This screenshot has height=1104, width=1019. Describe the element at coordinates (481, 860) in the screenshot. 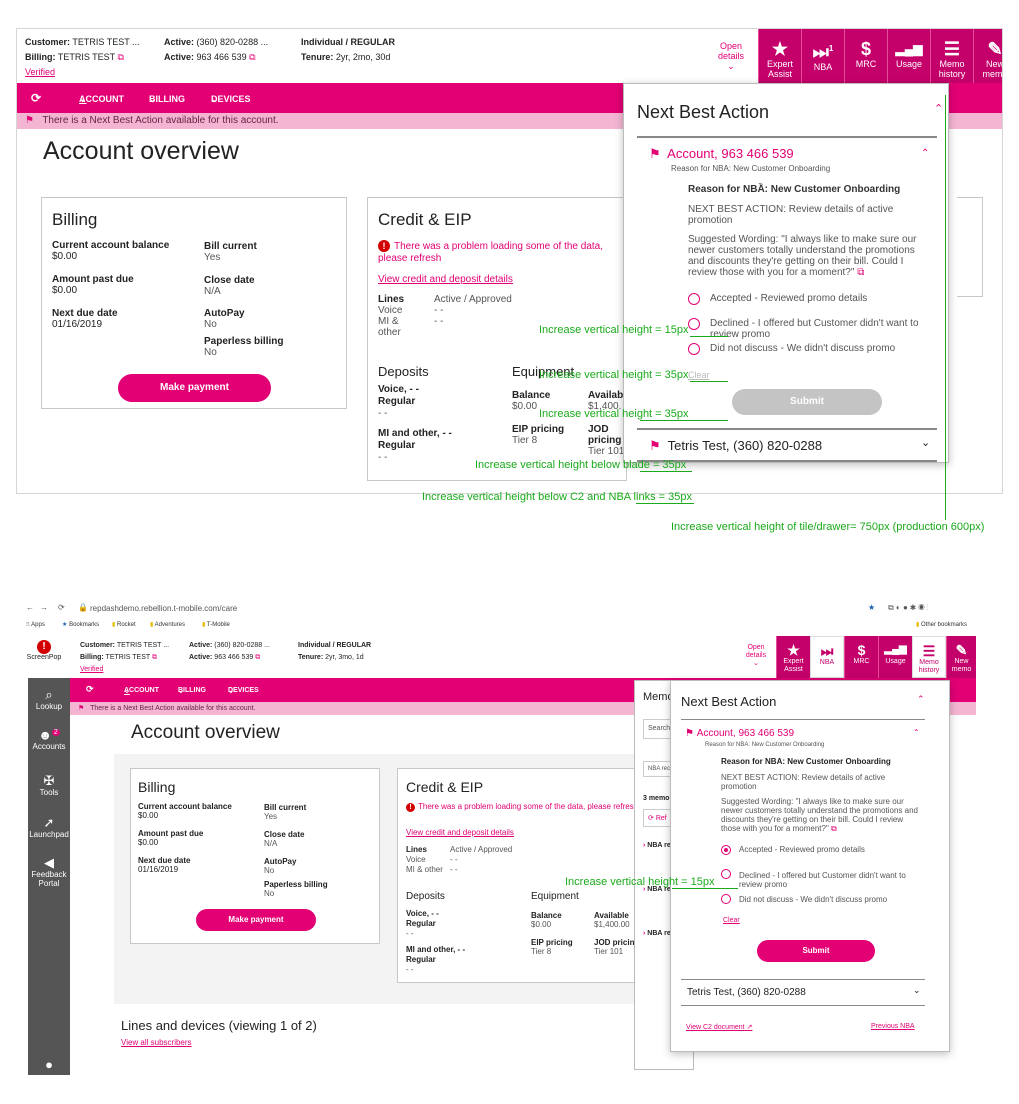

I see `lines-values-b: Active / Approved - - - -` at that location.